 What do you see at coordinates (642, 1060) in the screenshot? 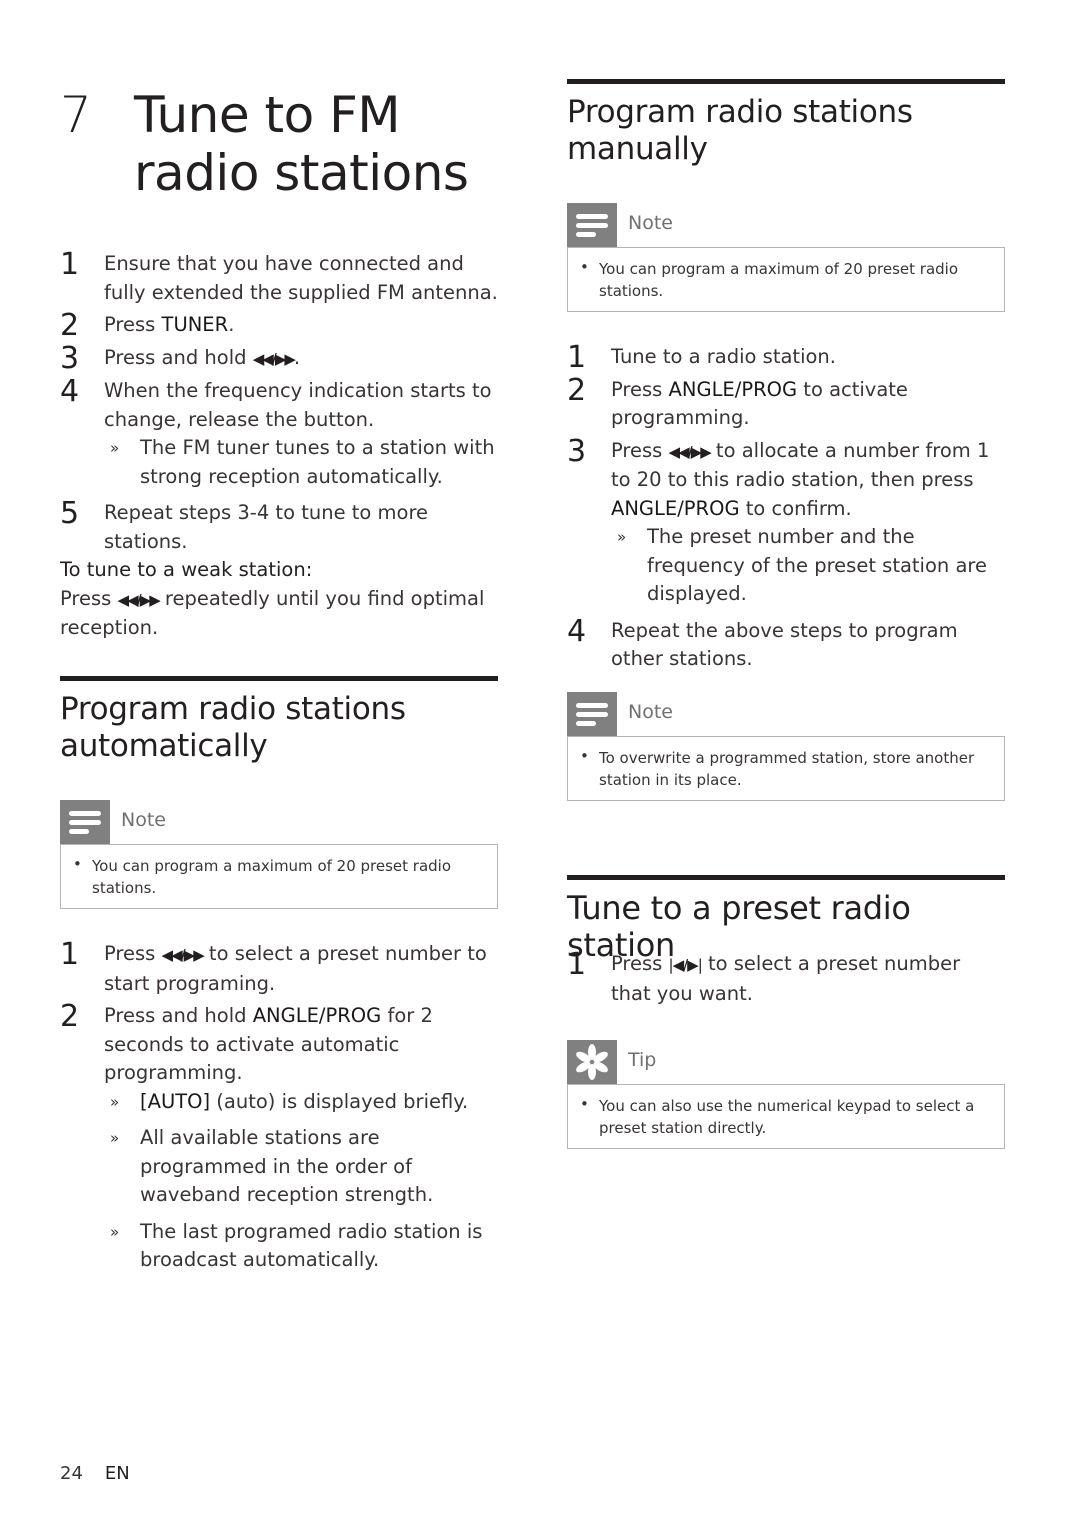
I see `tip-label: Tip` at bounding box center [642, 1060].